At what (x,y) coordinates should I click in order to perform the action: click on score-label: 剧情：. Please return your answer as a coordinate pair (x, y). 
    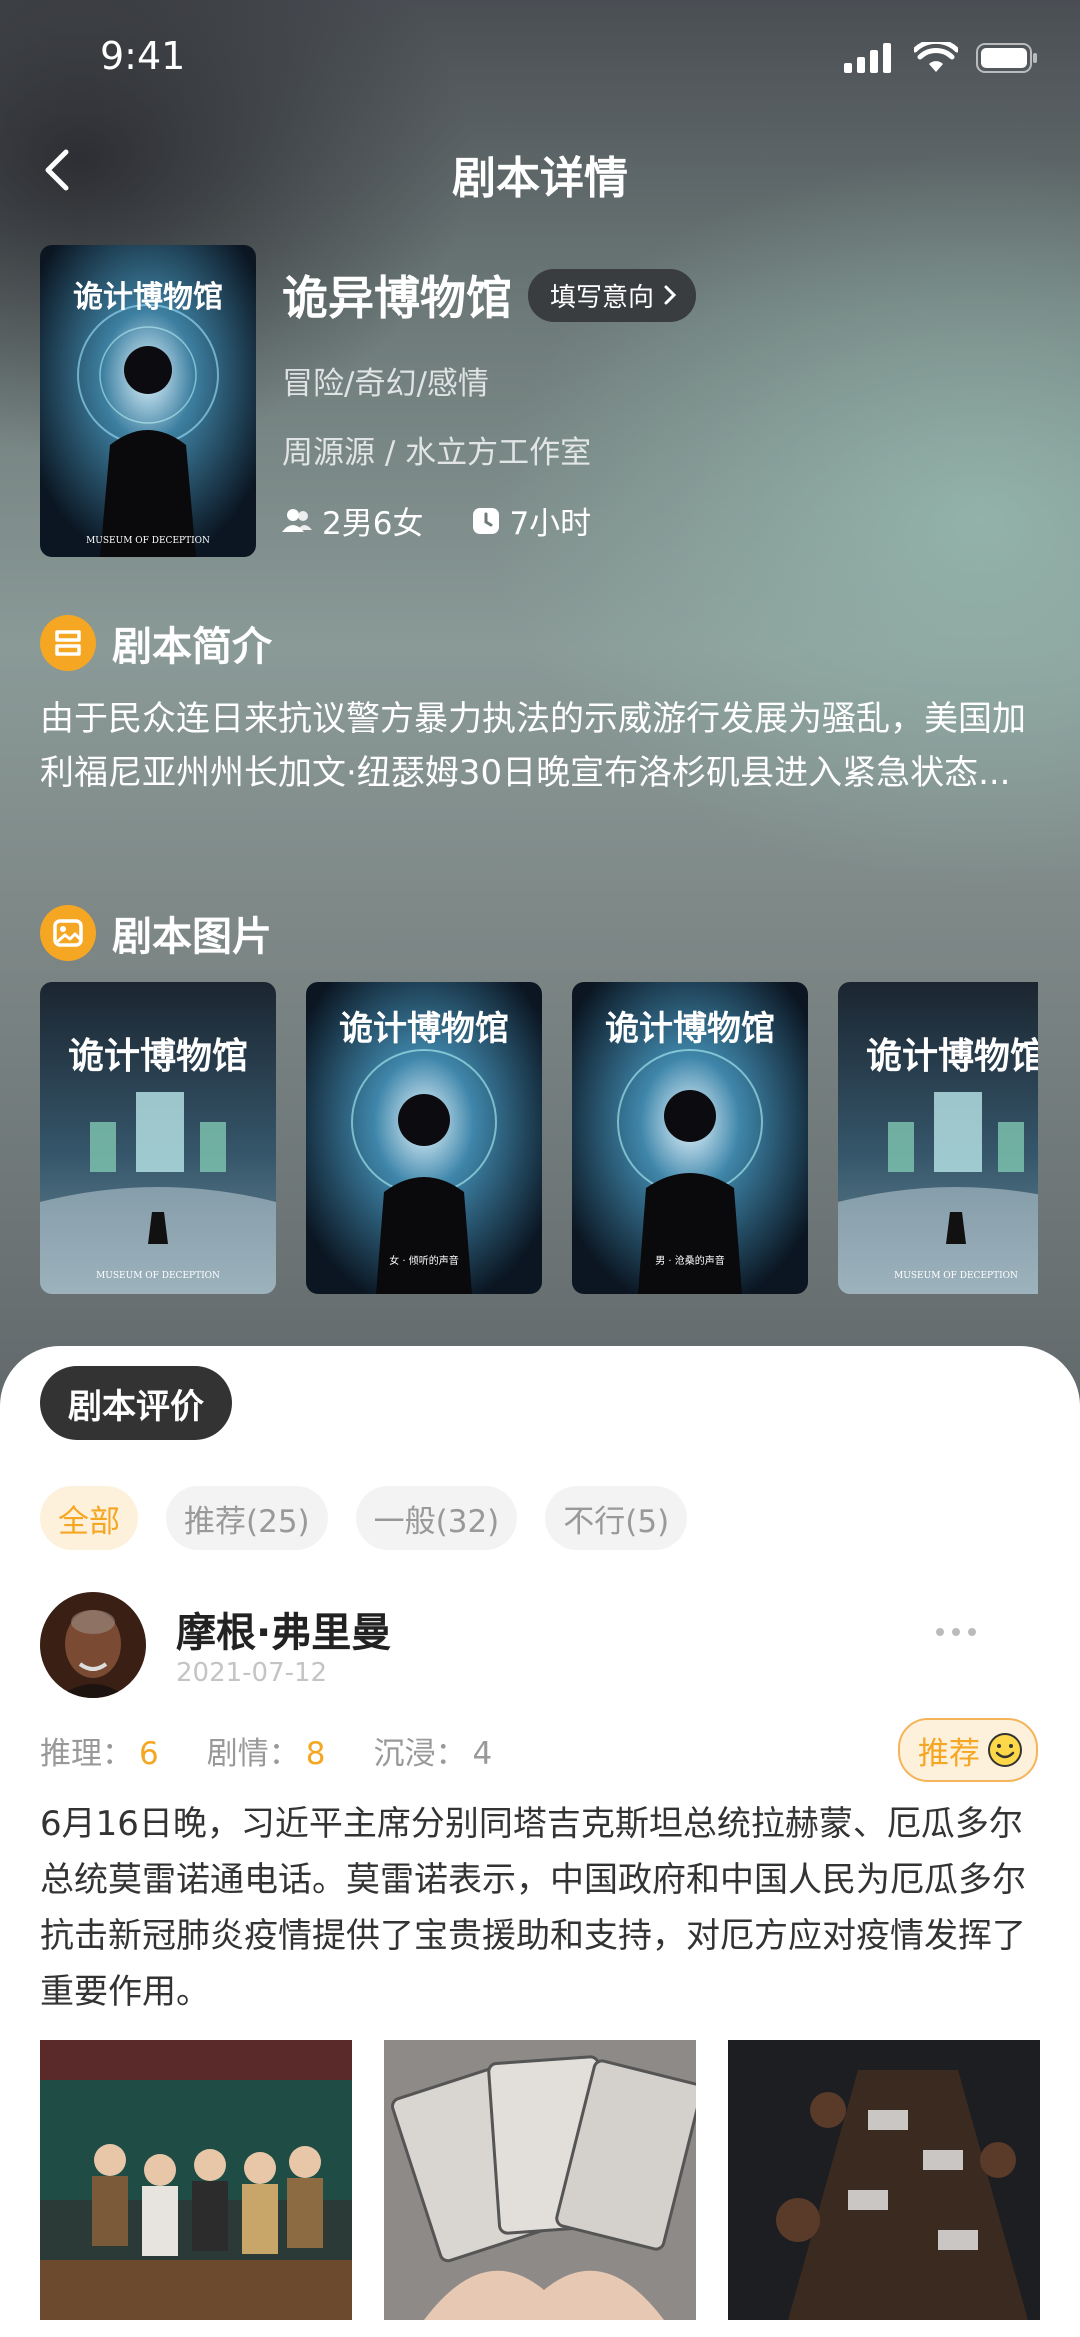
    Looking at the image, I should click on (253, 1754).